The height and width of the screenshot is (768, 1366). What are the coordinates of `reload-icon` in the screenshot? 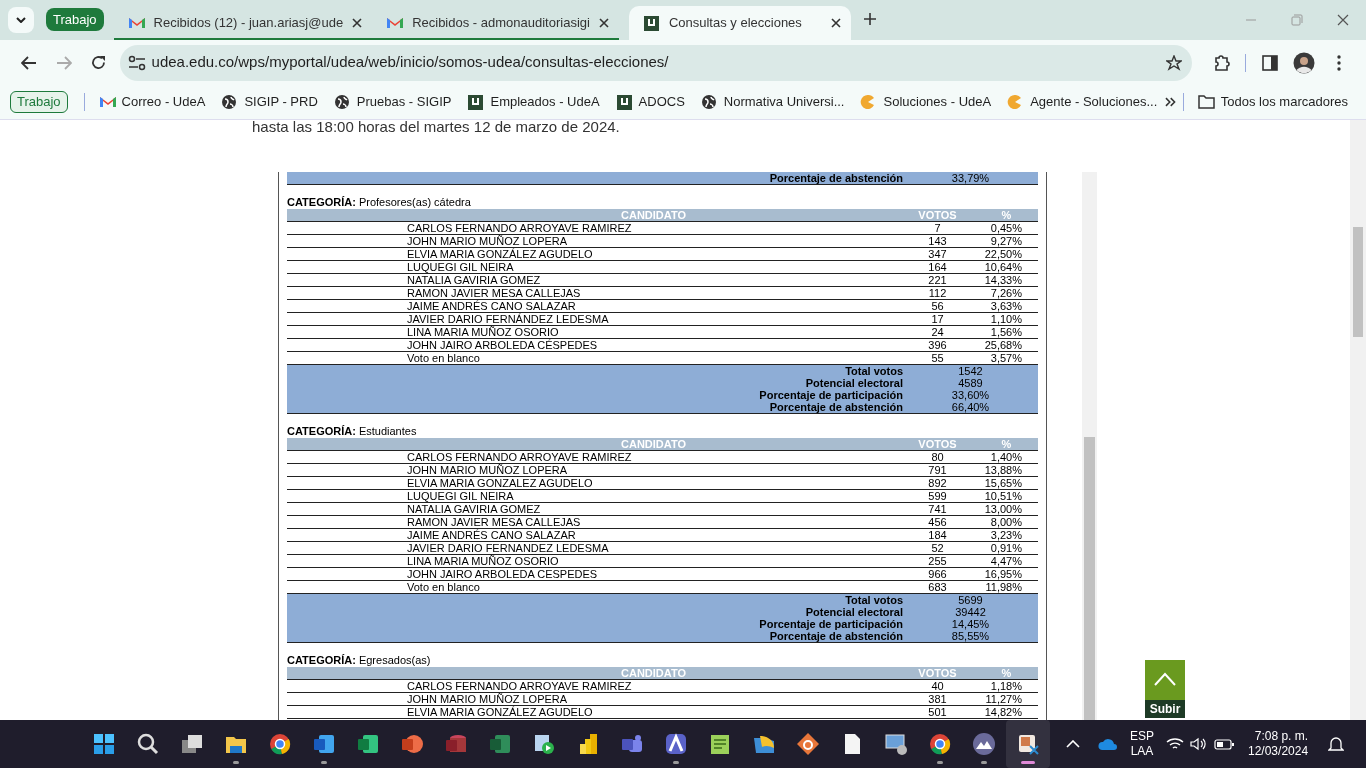 It's located at (98, 62).